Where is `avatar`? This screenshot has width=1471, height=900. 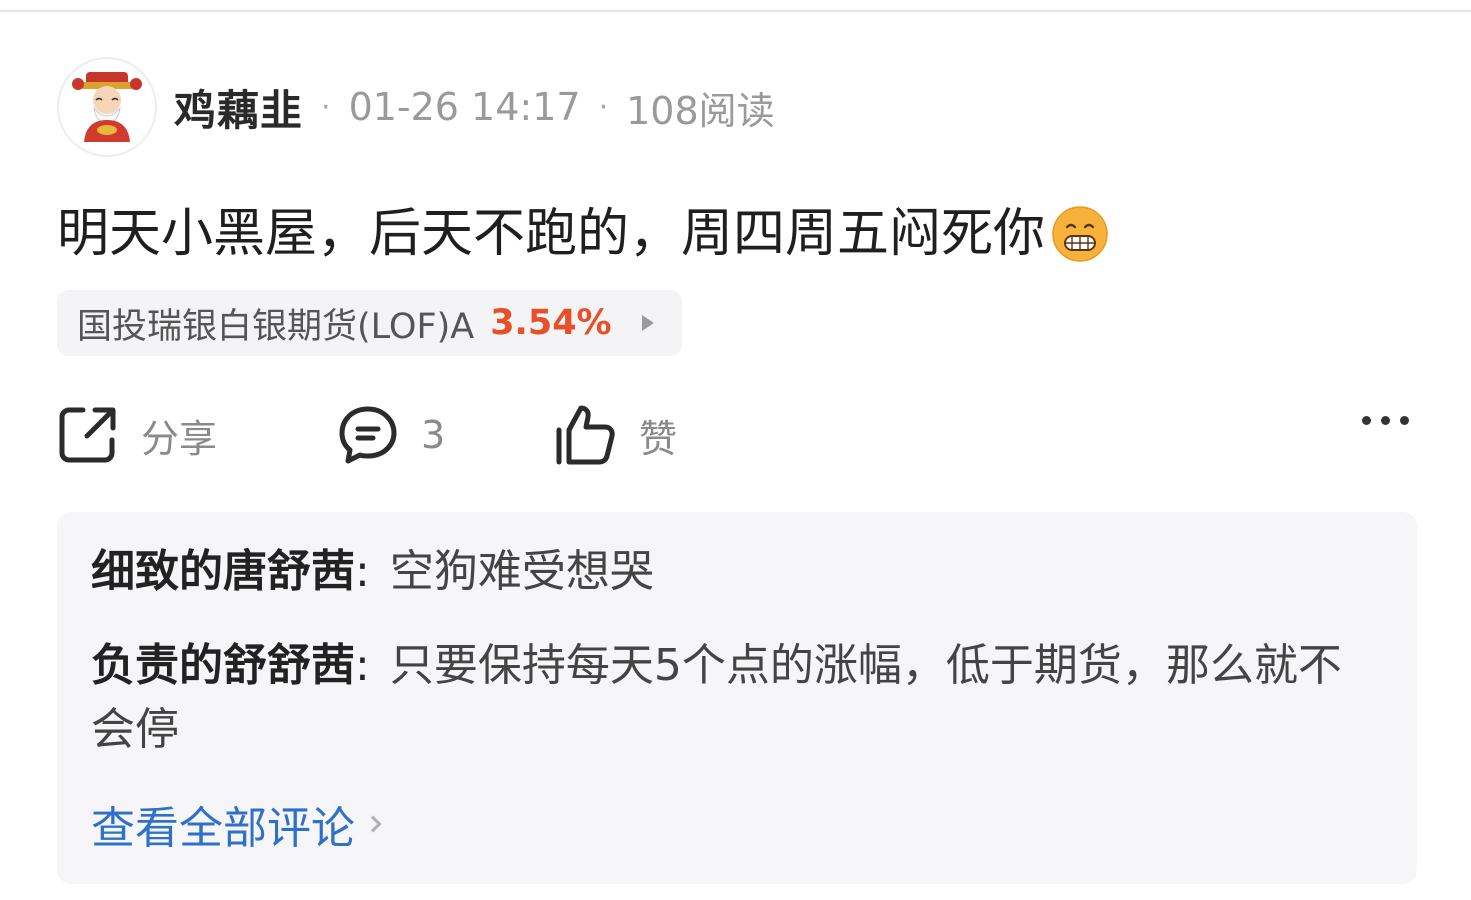
avatar is located at coordinates (107, 107).